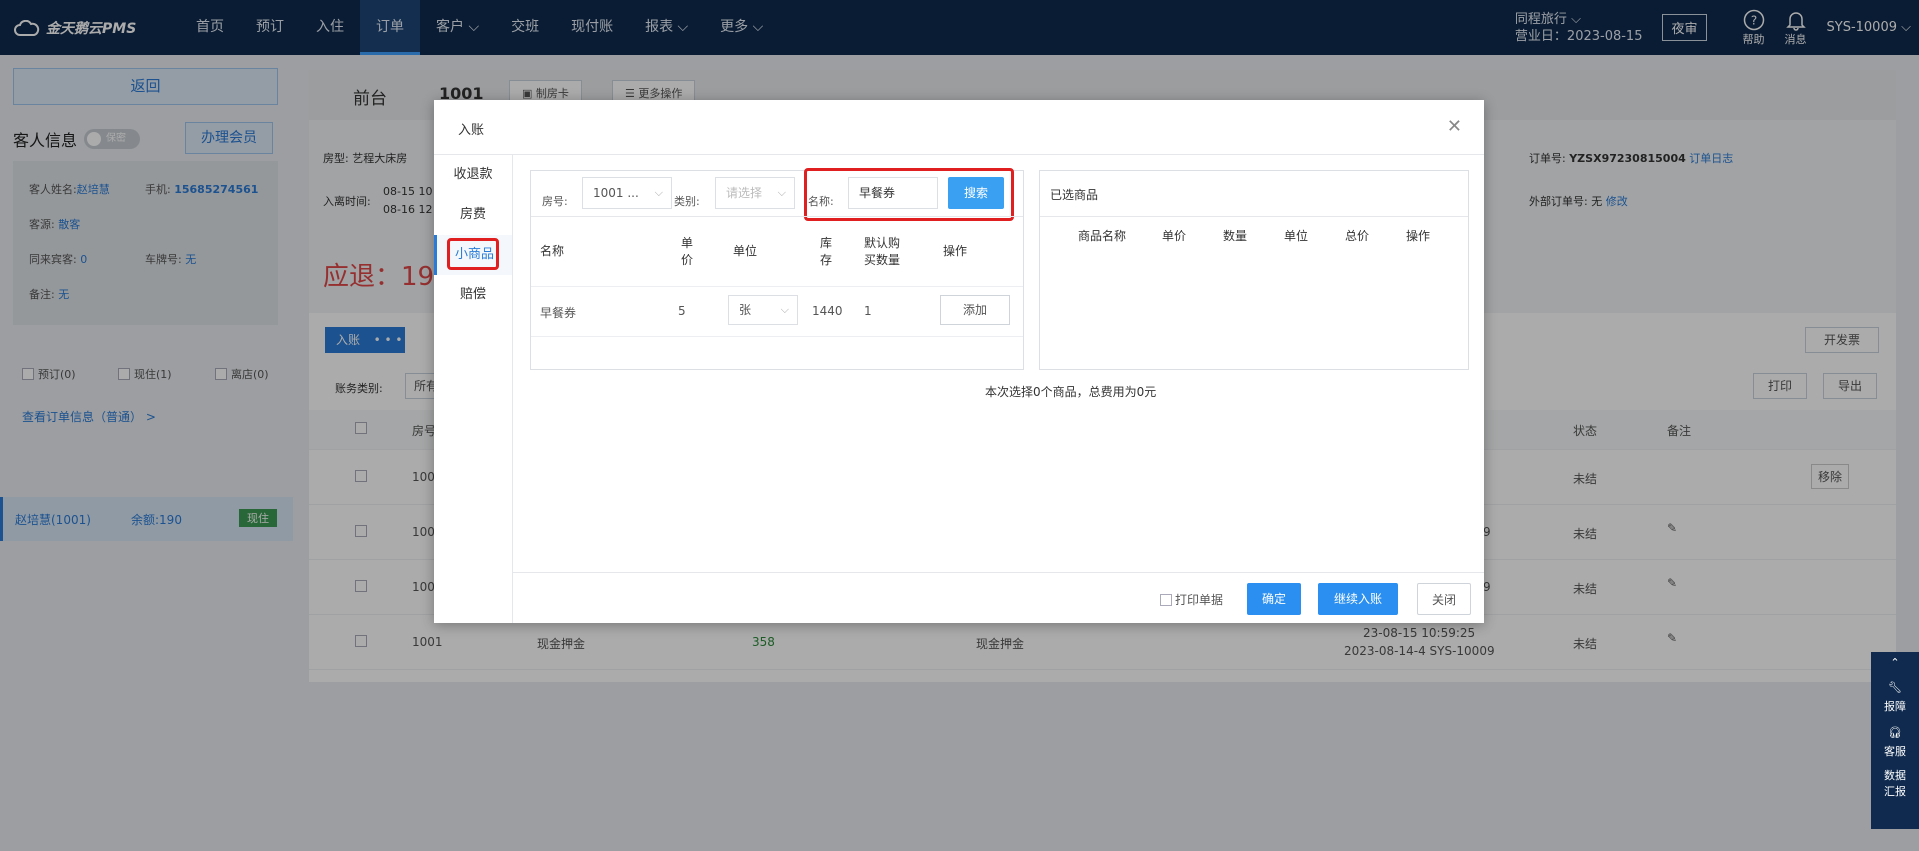  Describe the element at coordinates (687, 252) in the screenshot. I see `col-unit-price: 单价` at that location.